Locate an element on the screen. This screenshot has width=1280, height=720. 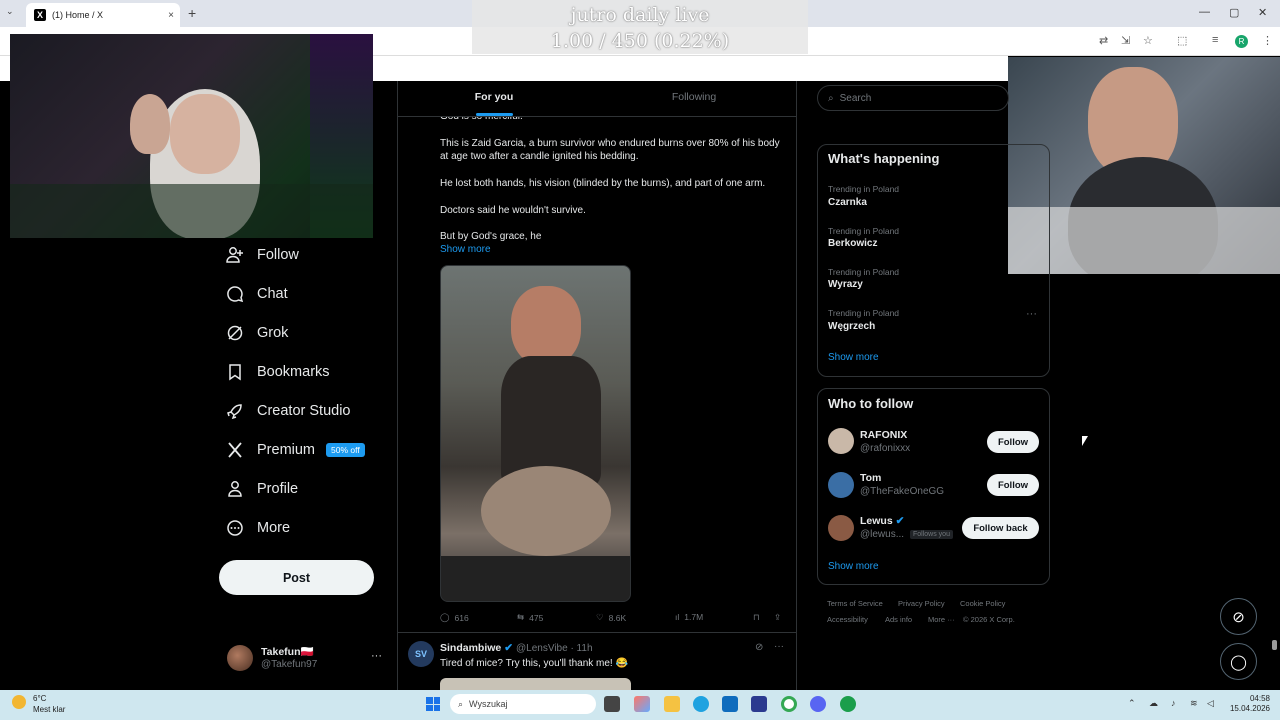
new-tab-button: + is located at coordinates (192, 13).